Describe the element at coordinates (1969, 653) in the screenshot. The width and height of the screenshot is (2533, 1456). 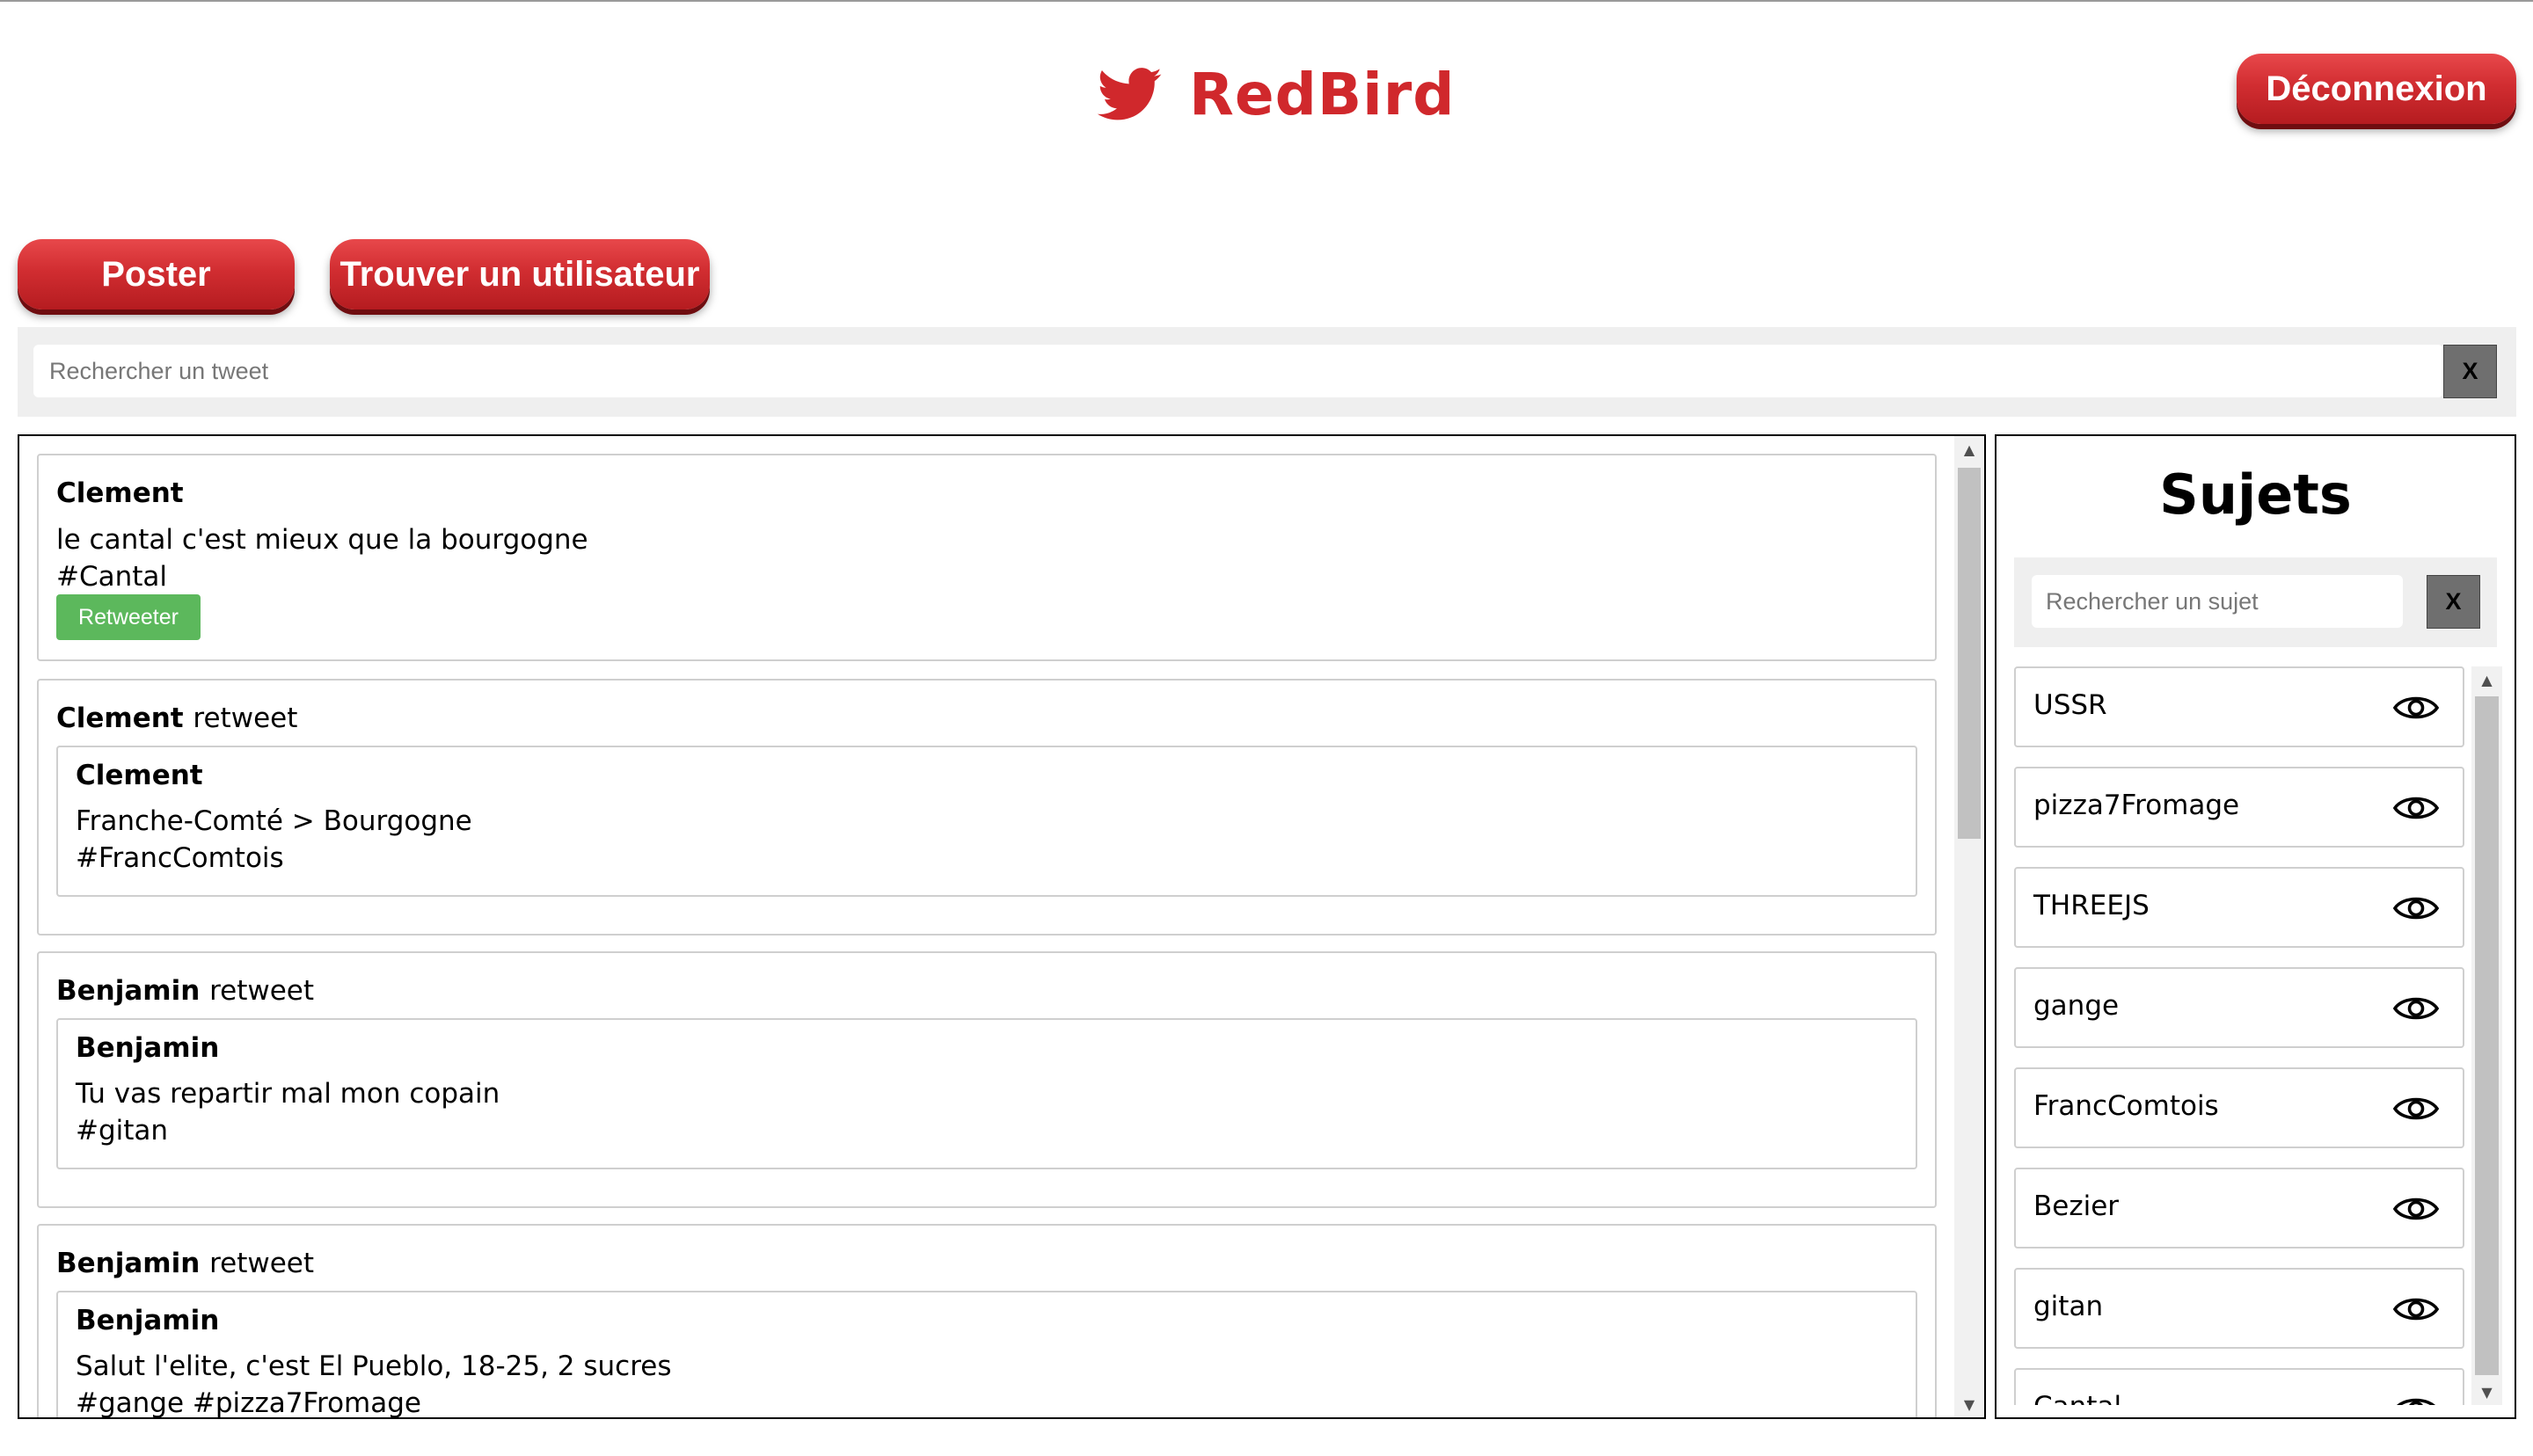
I see `feed-scrollbar-thumb` at that location.